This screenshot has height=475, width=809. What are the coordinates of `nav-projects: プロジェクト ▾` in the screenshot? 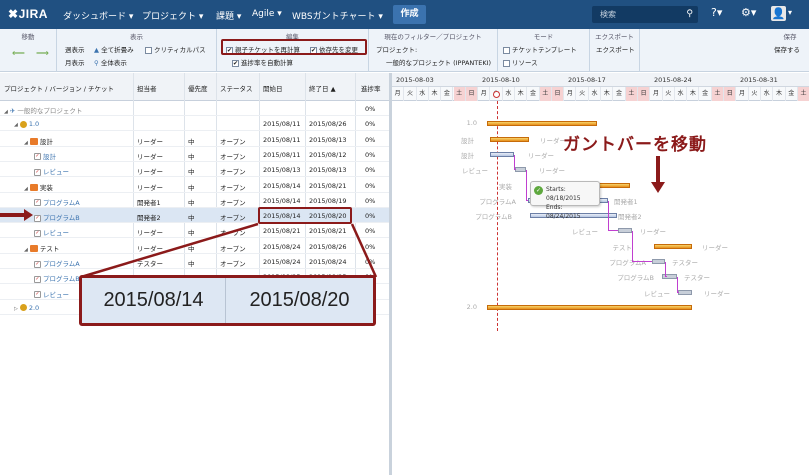 It's located at (172, 15).